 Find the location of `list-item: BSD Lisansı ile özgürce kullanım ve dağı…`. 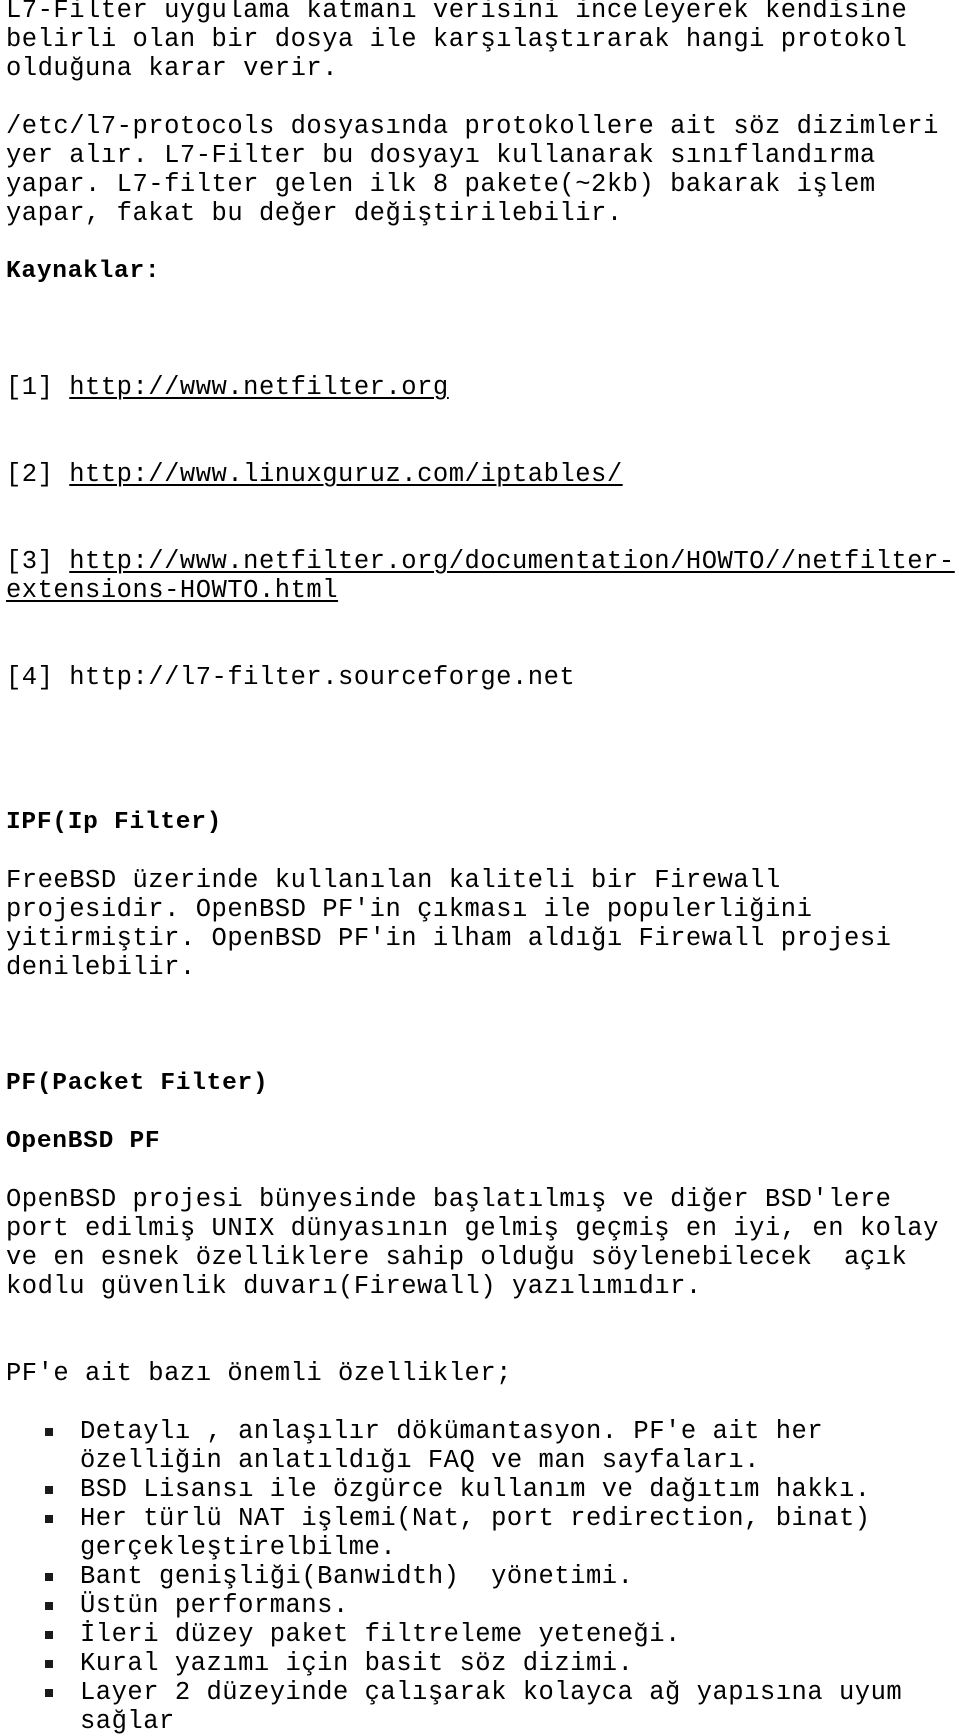

list-item: BSD Lisansı ile özgürce kullanım ve dağı… is located at coordinates (483, 1489).